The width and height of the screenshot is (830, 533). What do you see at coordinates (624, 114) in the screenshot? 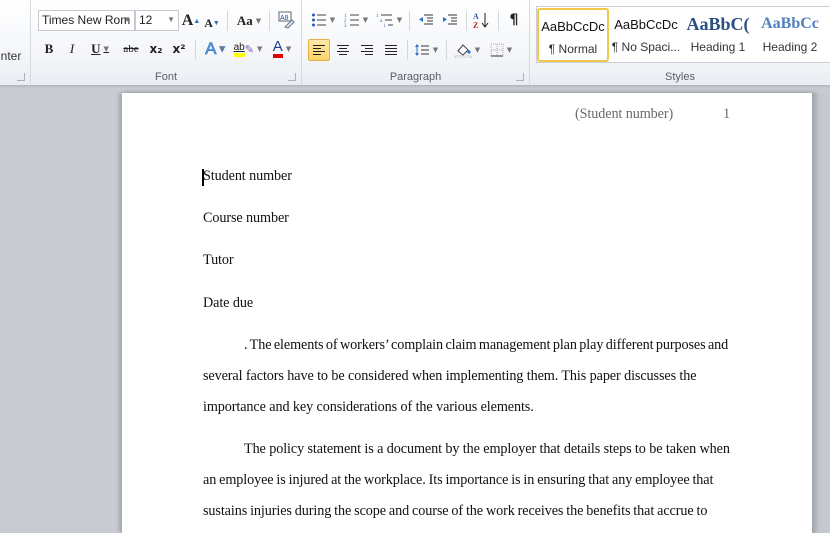
I see `running-head: (Student number)` at bounding box center [624, 114].